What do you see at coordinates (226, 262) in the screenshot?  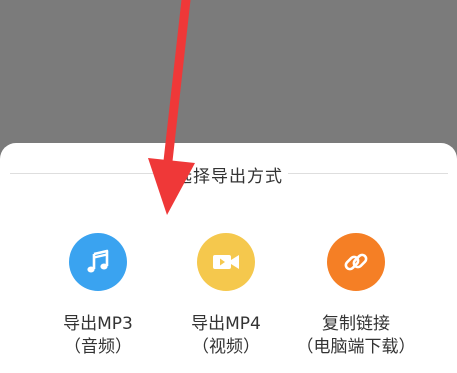 I see `video-camera-icon` at bounding box center [226, 262].